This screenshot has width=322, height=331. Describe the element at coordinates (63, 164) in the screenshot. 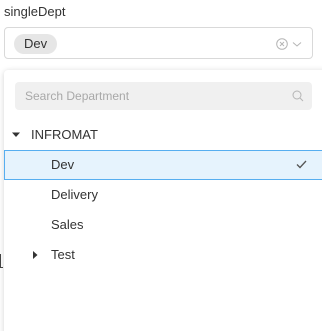

I see `tree-node-label: Dev` at that location.